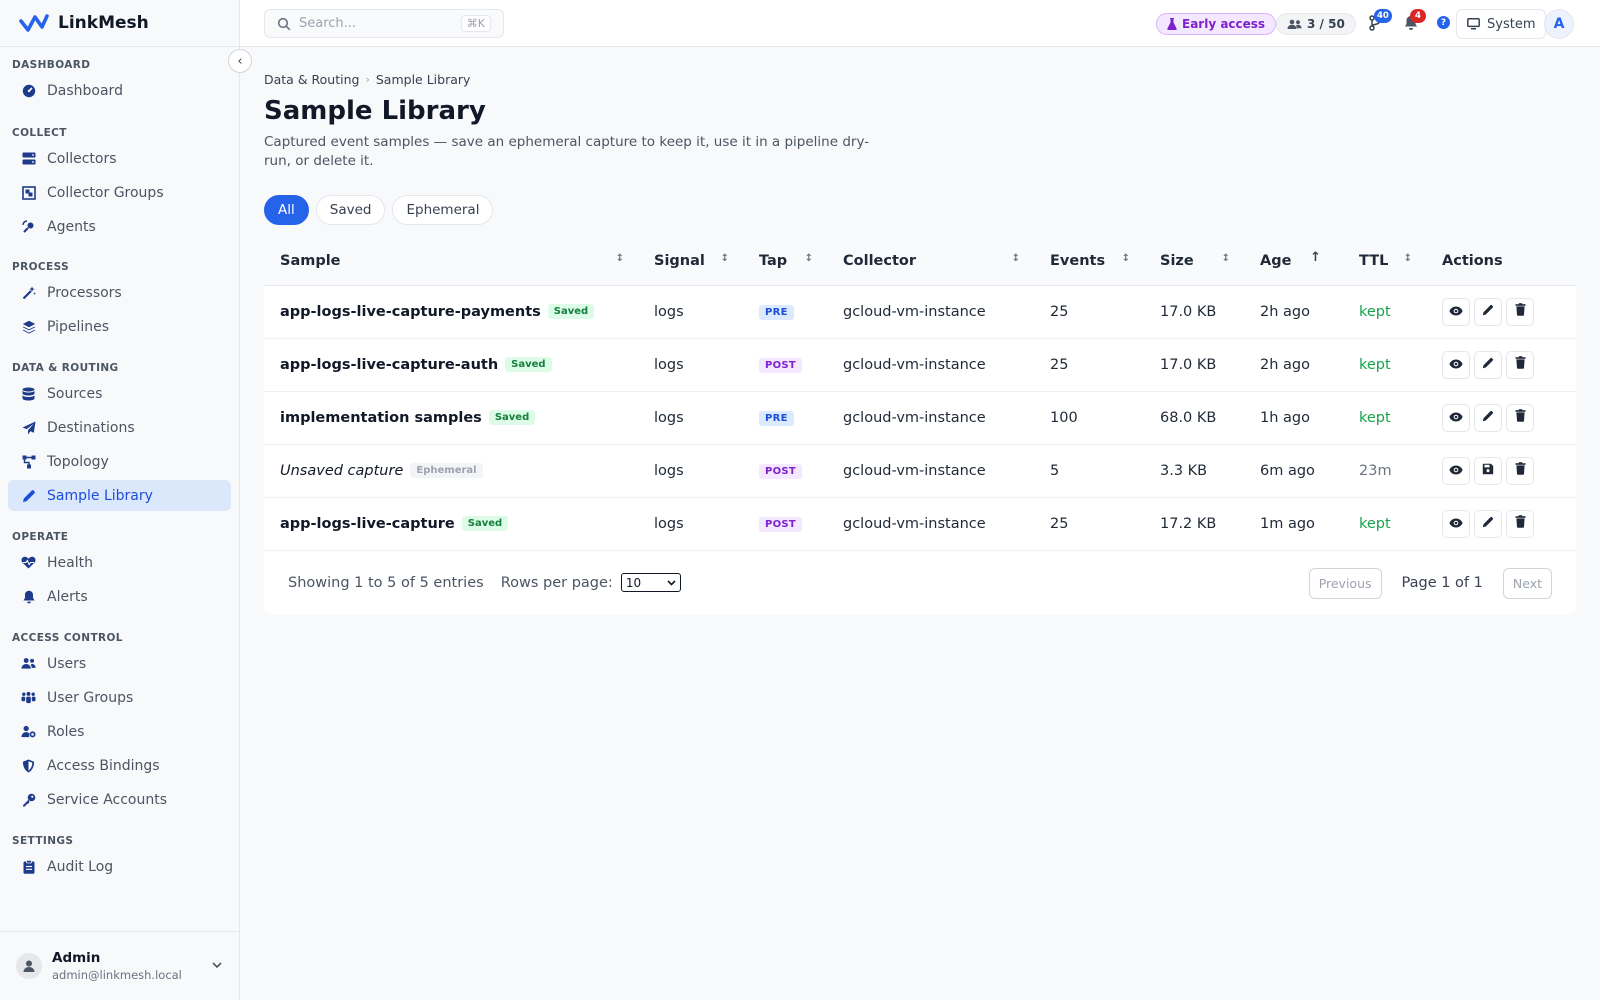 The height and width of the screenshot is (1000, 1600). I want to click on sidebar-item-collectors: Collectors, so click(119, 158).